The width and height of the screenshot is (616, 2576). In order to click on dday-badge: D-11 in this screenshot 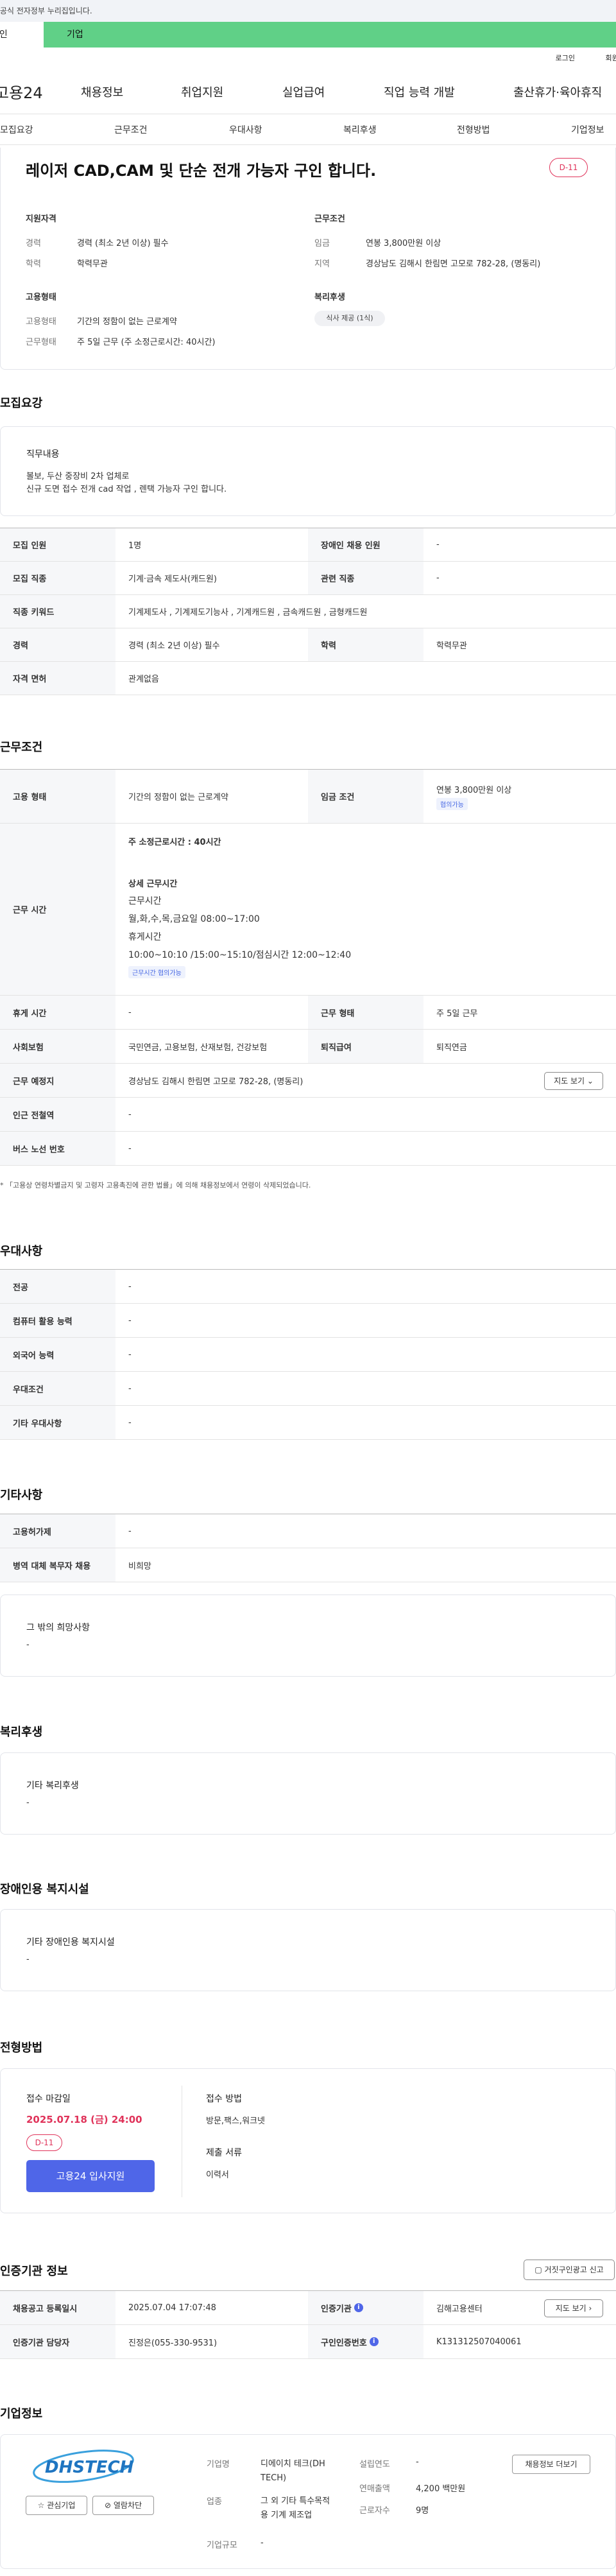, I will do `click(569, 167)`.